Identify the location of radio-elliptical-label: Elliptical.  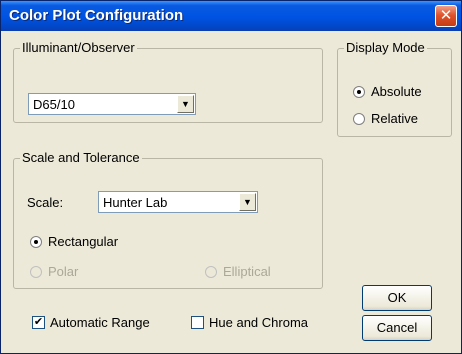
(247, 271).